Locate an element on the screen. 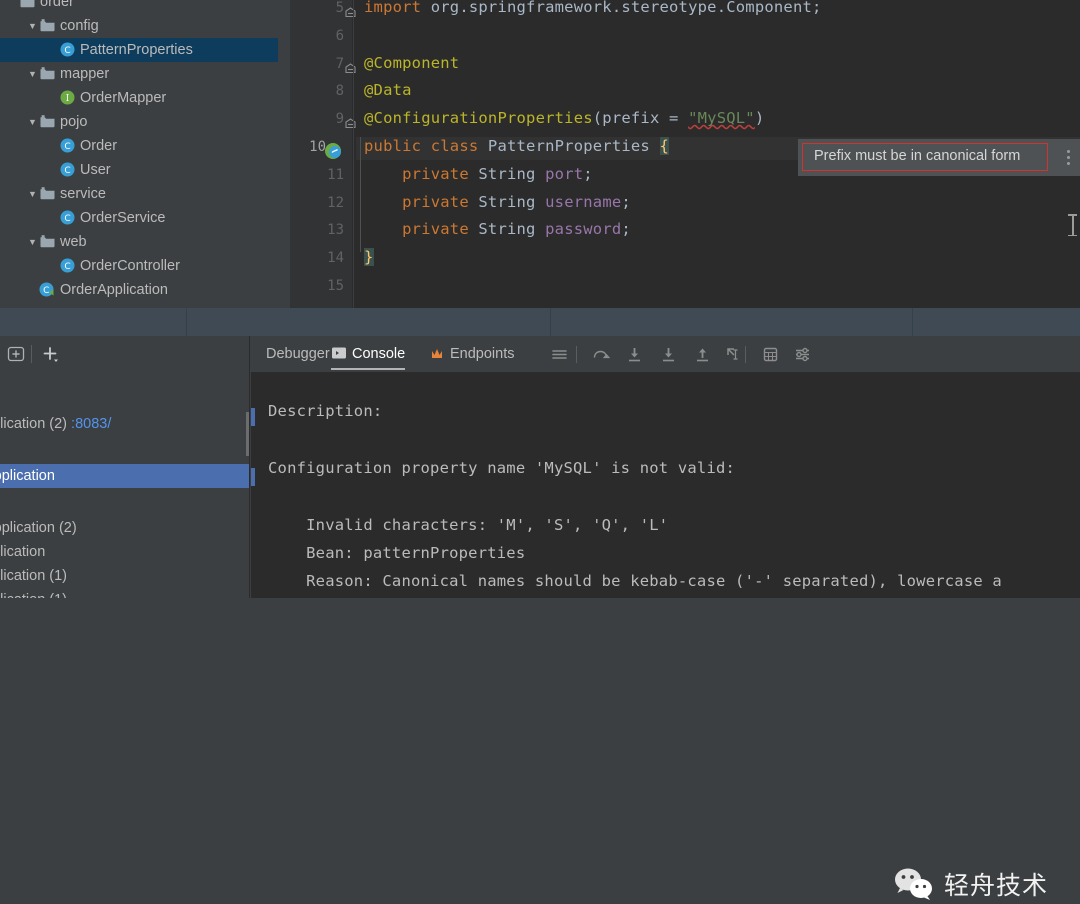 This screenshot has height=904, width=1080. step-into-icon is located at coordinates (634, 354).